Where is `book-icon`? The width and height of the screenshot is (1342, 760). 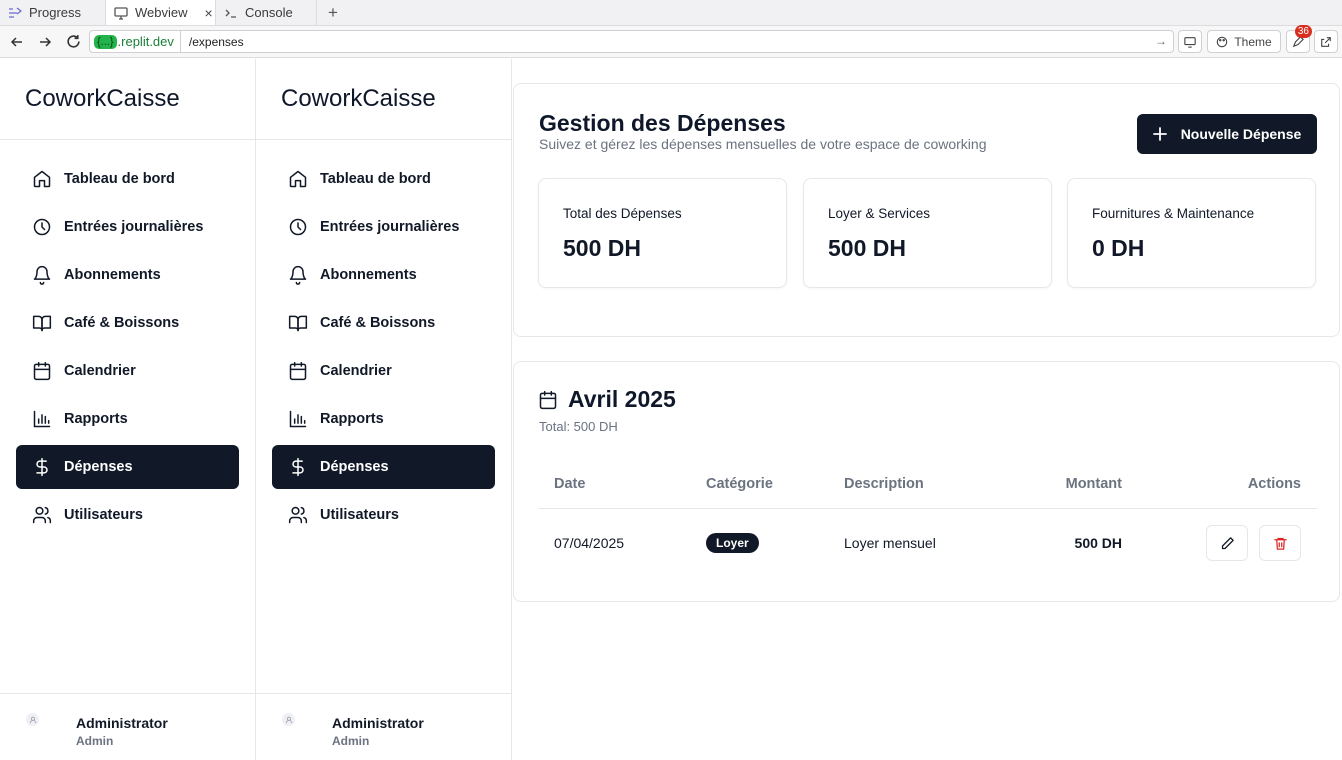 book-icon is located at coordinates (42, 323).